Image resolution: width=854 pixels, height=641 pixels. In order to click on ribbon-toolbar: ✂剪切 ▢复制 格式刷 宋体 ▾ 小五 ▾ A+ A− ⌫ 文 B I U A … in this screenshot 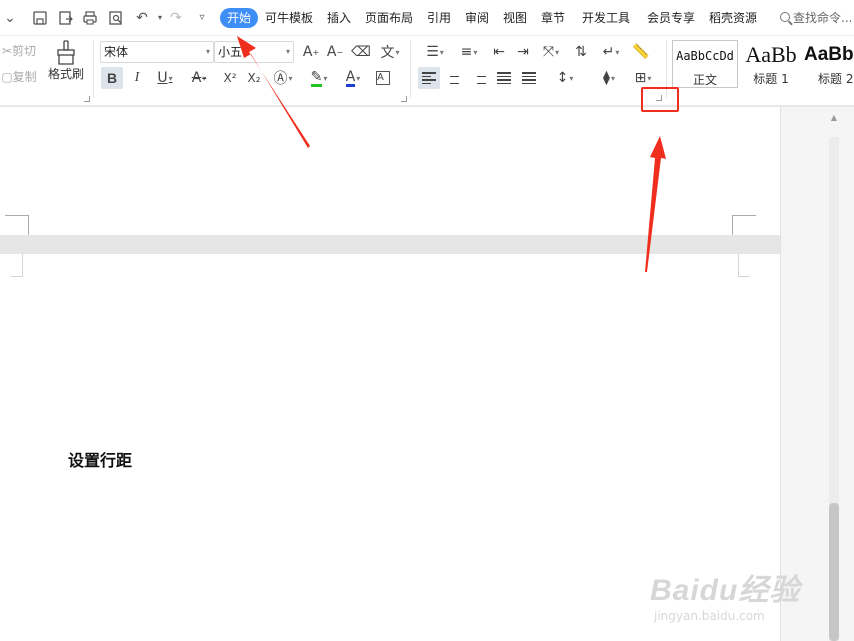, I will do `click(427, 71)`.